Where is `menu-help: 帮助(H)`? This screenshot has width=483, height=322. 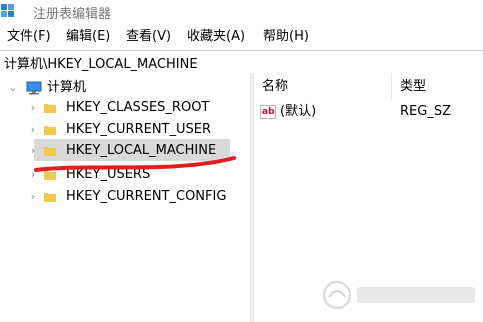 menu-help: 帮助(H) is located at coordinates (286, 37).